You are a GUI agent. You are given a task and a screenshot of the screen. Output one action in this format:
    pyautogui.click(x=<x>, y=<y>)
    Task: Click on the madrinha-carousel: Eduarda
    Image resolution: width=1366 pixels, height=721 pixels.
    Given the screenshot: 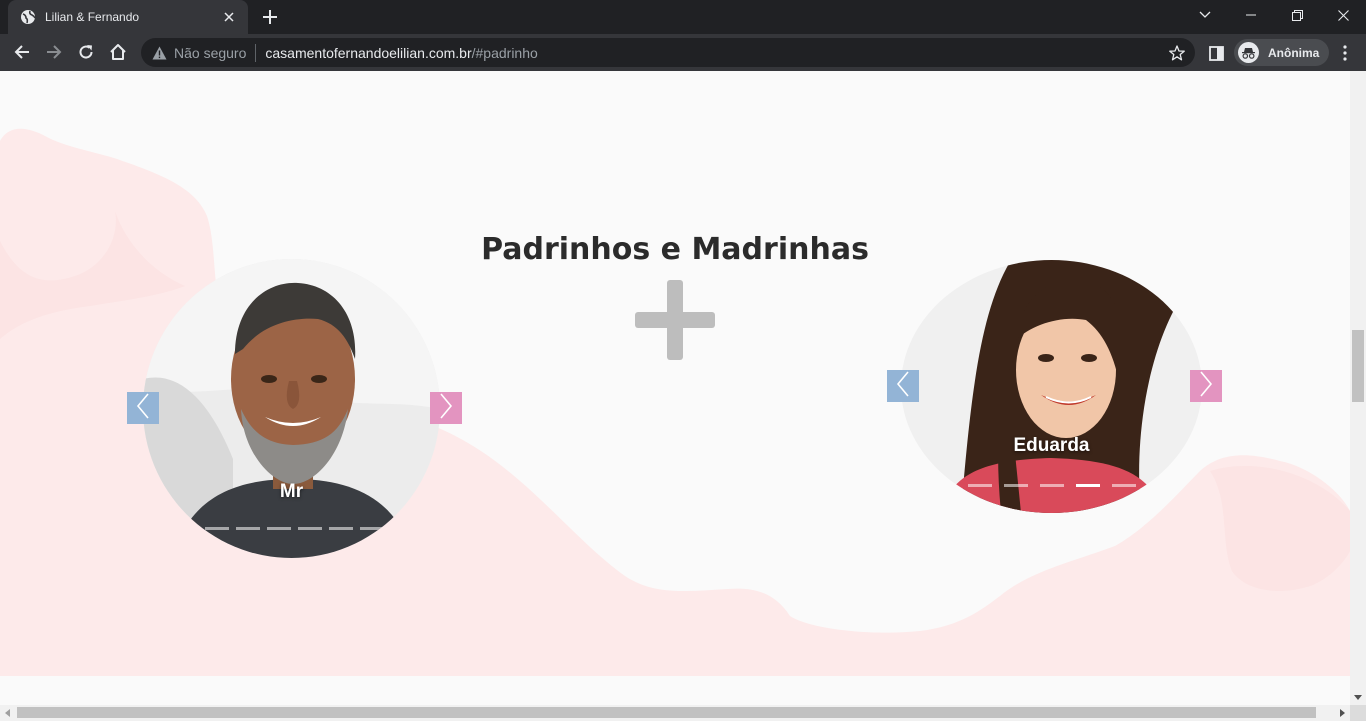 What is the action you would take?
    pyautogui.click(x=1051, y=386)
    